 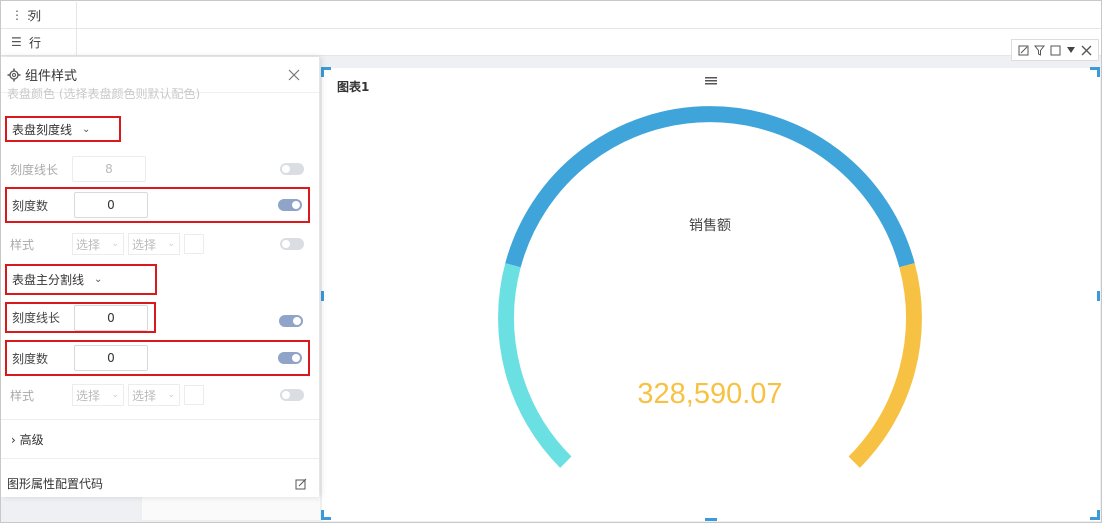 What do you see at coordinates (111, 205) in the screenshot?
I see `tick-count-input: 0` at bounding box center [111, 205].